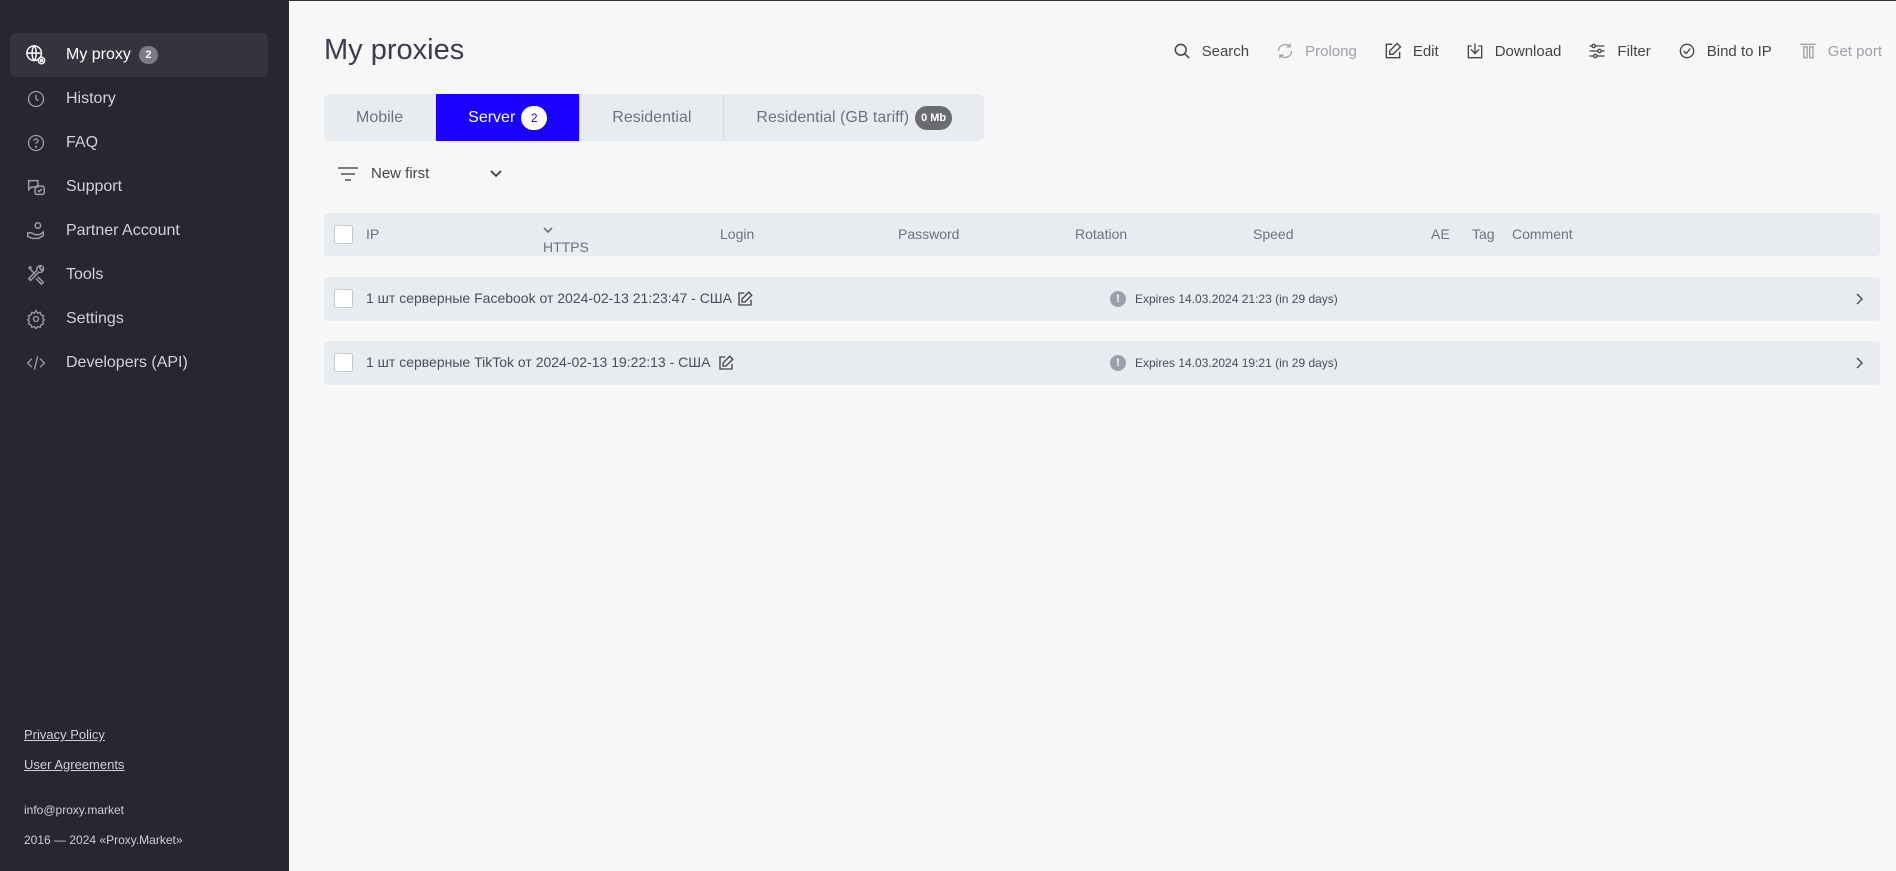 The image size is (1896, 871). I want to click on sidebar-item-label: Tools, so click(85, 274).